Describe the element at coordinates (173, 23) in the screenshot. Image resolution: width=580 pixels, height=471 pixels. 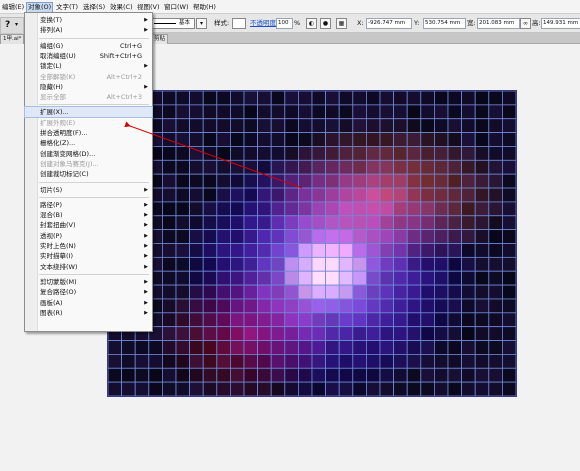
I see `stroke-style-dropdown: 基本` at that location.